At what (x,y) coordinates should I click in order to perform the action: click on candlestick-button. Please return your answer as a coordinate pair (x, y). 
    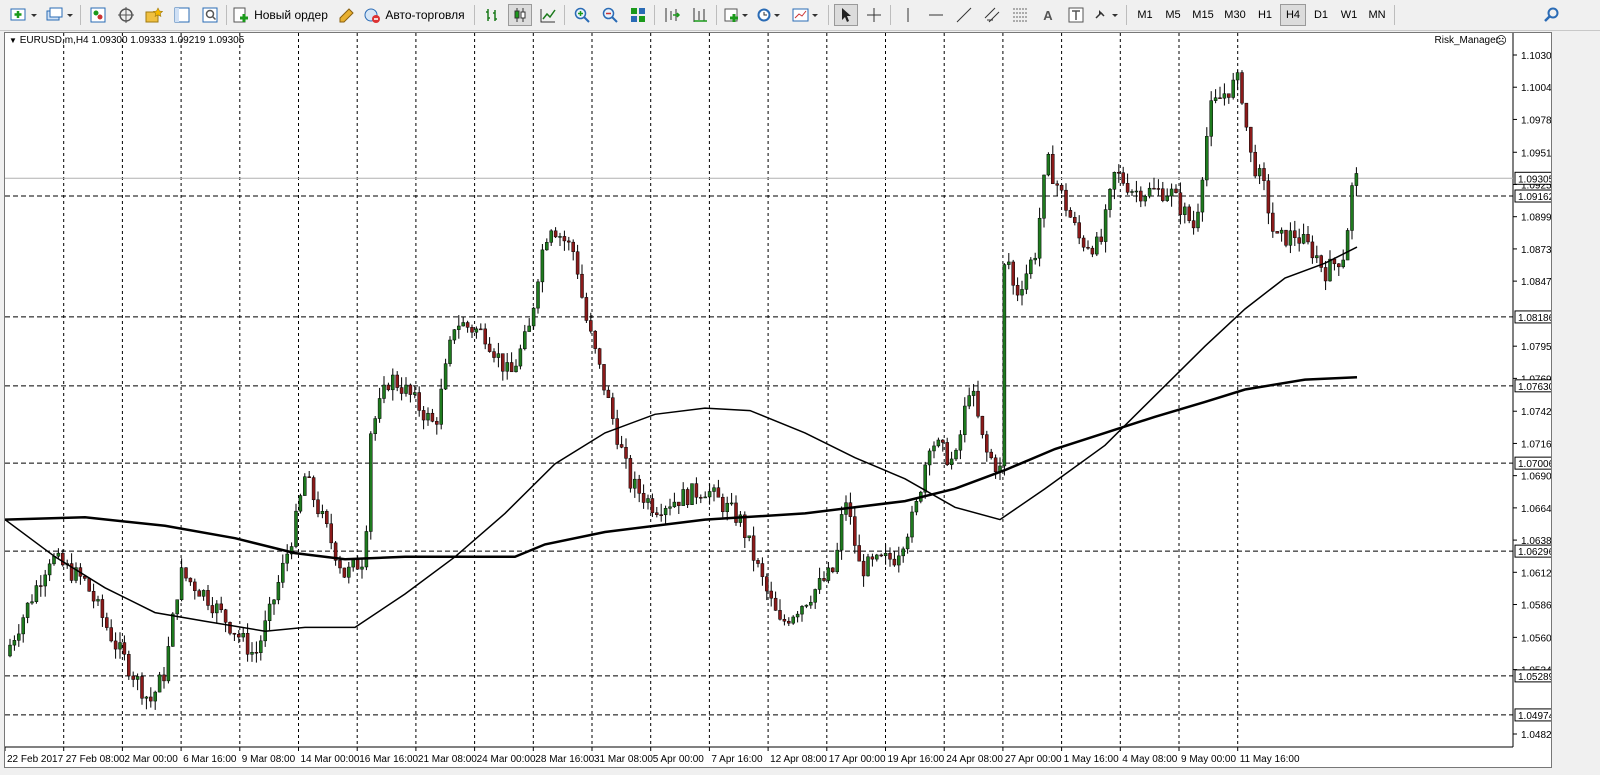
    Looking at the image, I should click on (520, 15).